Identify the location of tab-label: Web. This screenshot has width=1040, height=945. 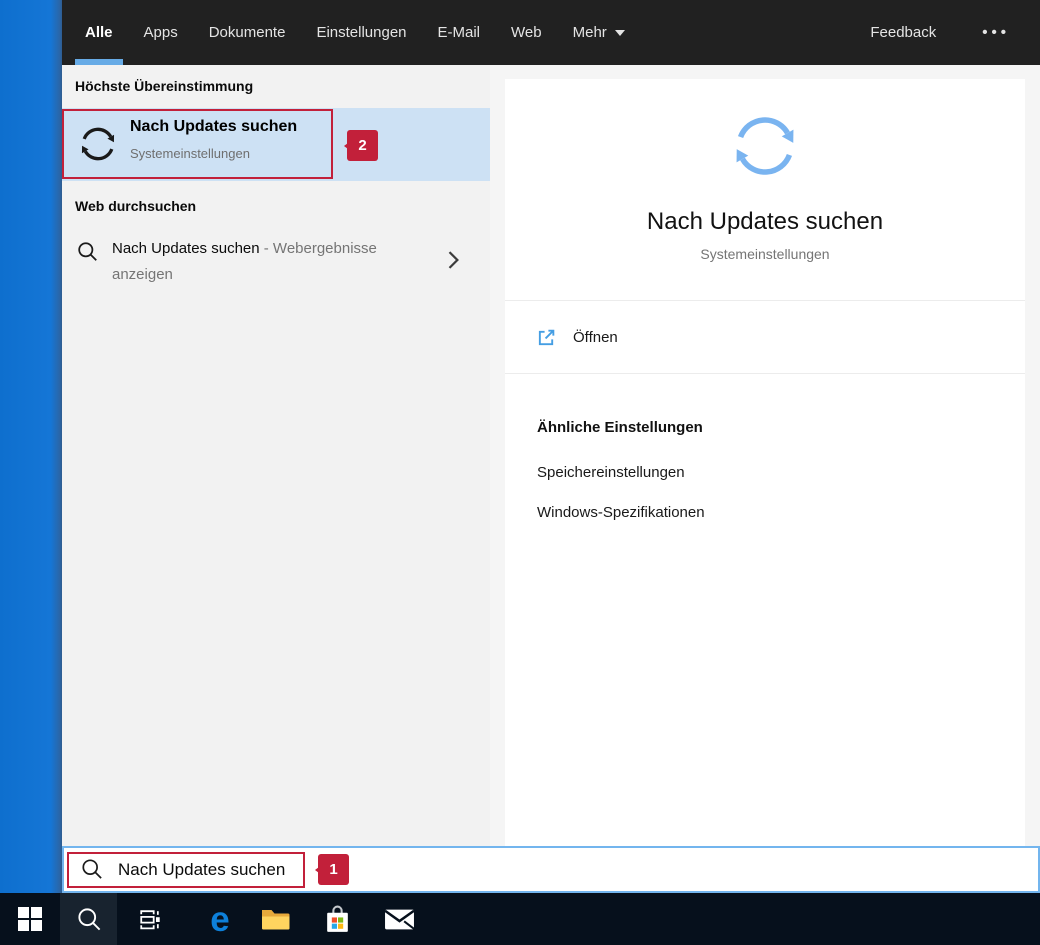
(526, 32).